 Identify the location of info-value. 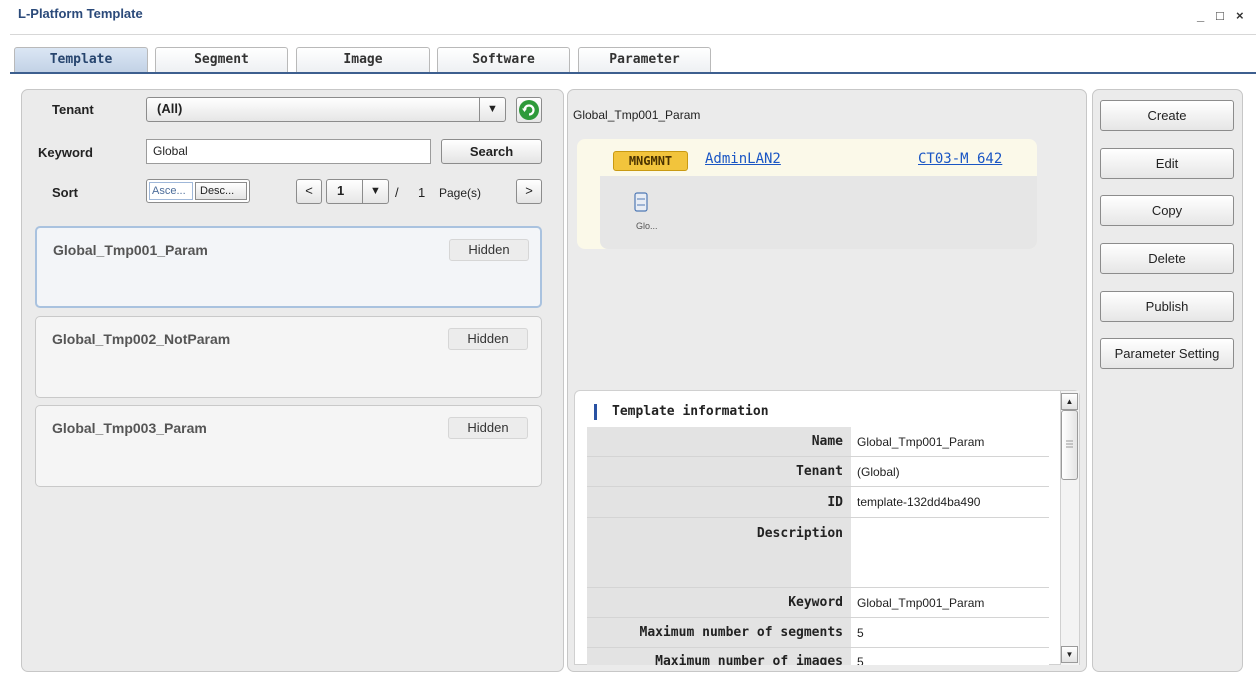
(950, 552).